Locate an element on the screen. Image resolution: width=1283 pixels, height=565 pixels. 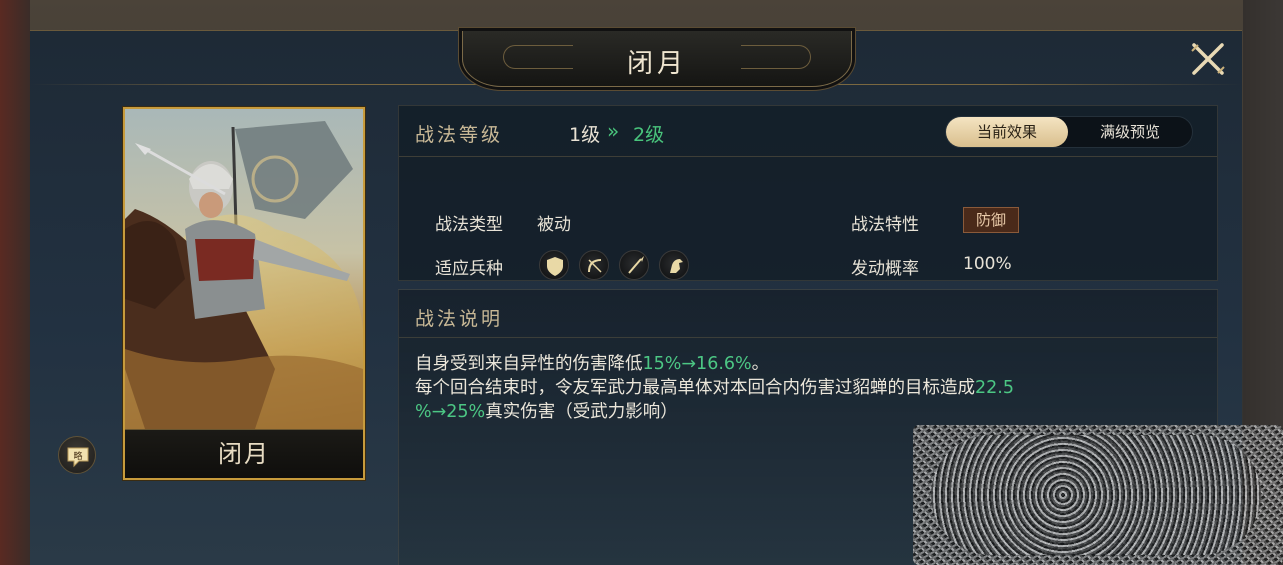
card-name: 闭月 is located at coordinates (244, 453).